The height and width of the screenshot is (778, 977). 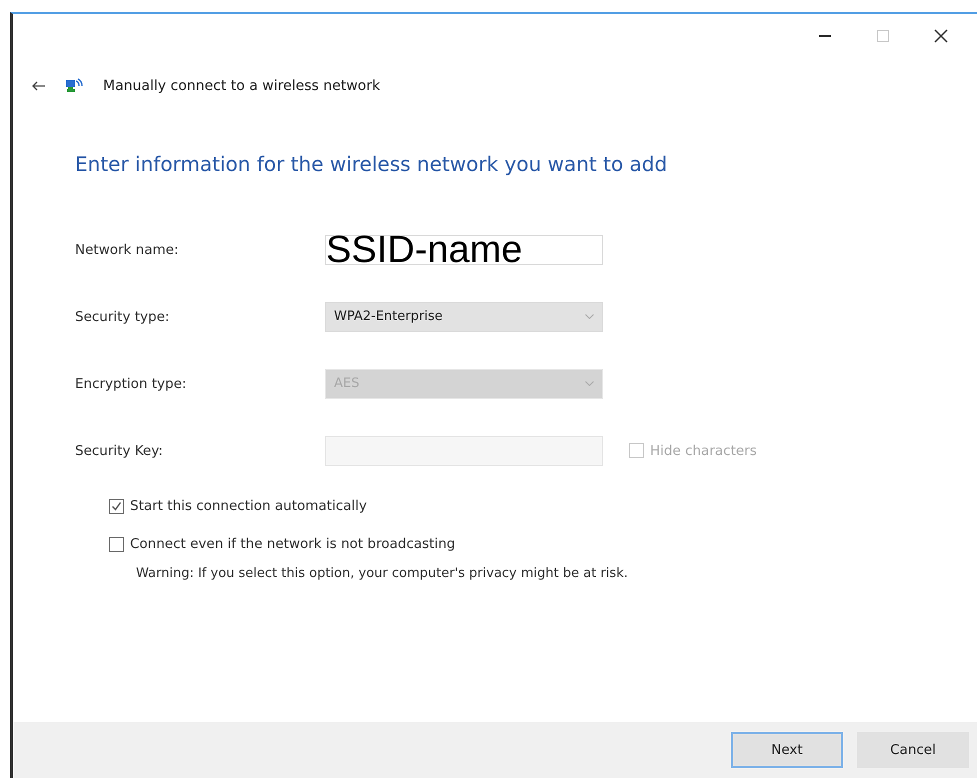 What do you see at coordinates (787, 750) in the screenshot?
I see `next-button: Next` at bounding box center [787, 750].